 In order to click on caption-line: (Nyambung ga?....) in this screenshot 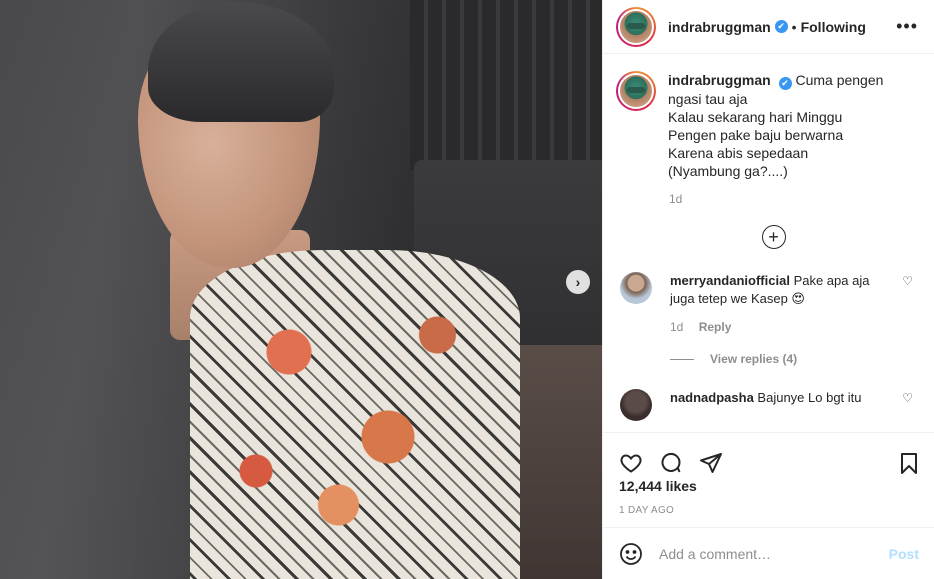, I will do `click(728, 171)`.